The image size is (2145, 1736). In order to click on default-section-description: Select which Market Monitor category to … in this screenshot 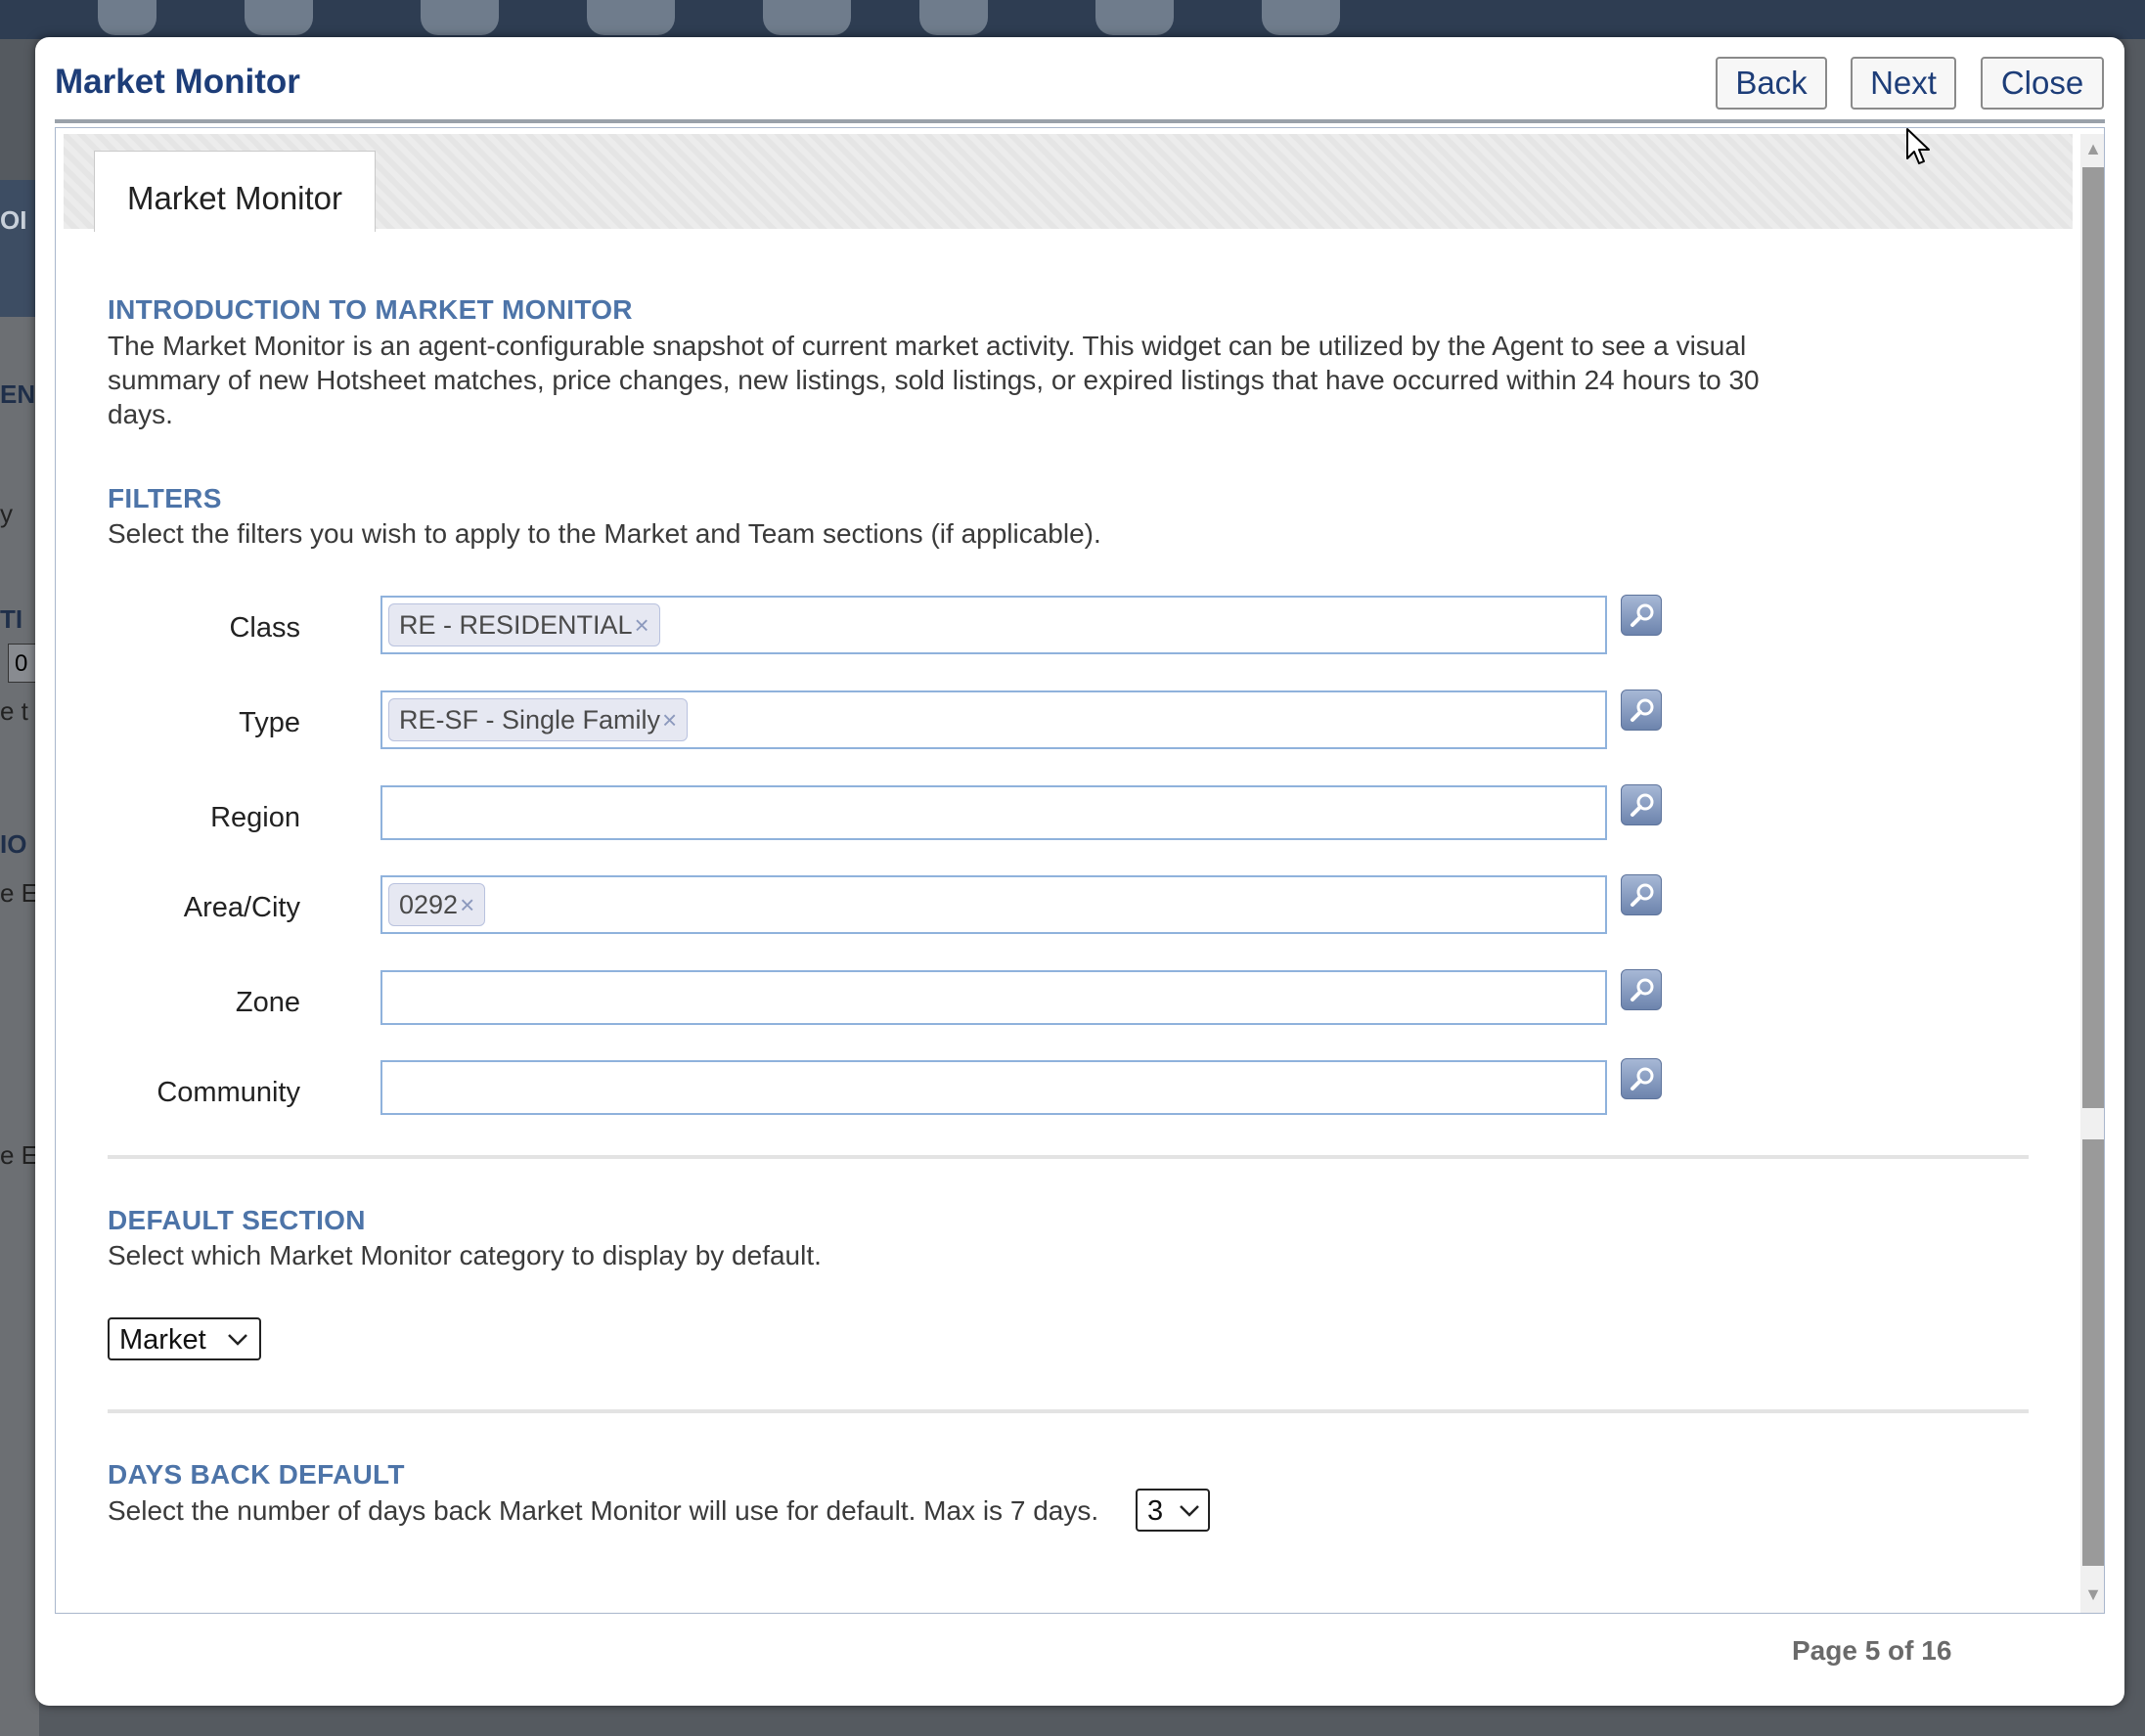, I will do `click(465, 1255)`.